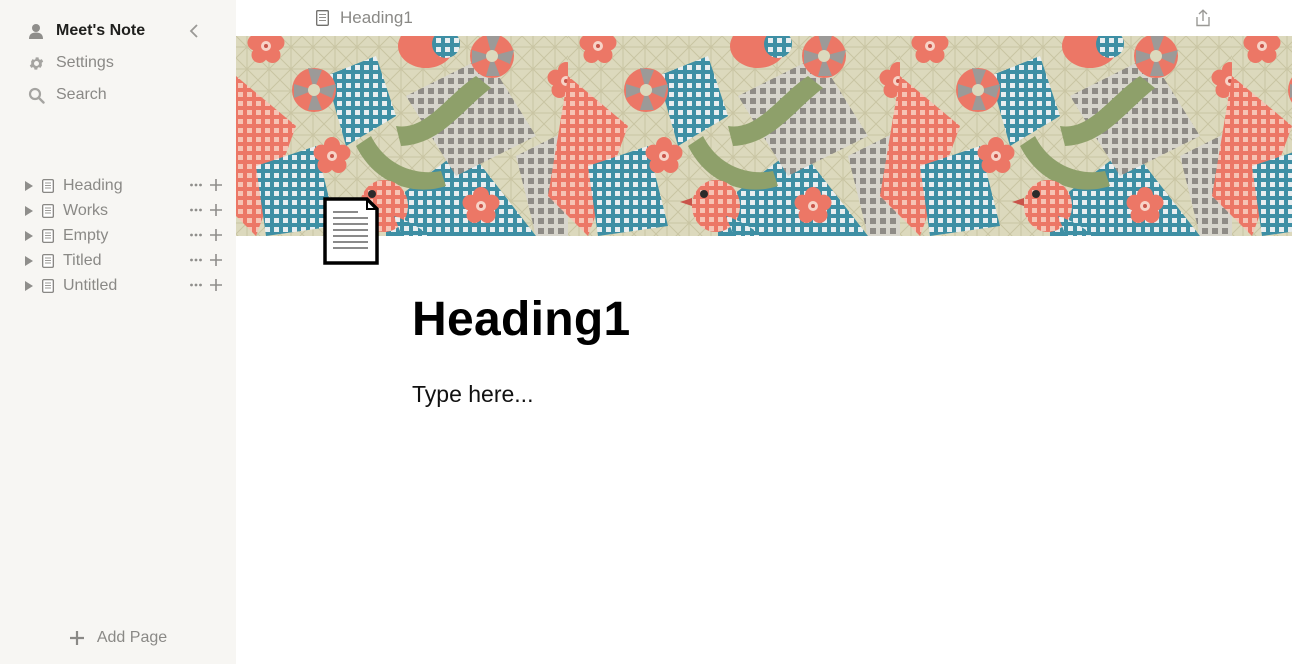  What do you see at coordinates (86, 235) in the screenshot?
I see `page-tree-item-label: Empty` at bounding box center [86, 235].